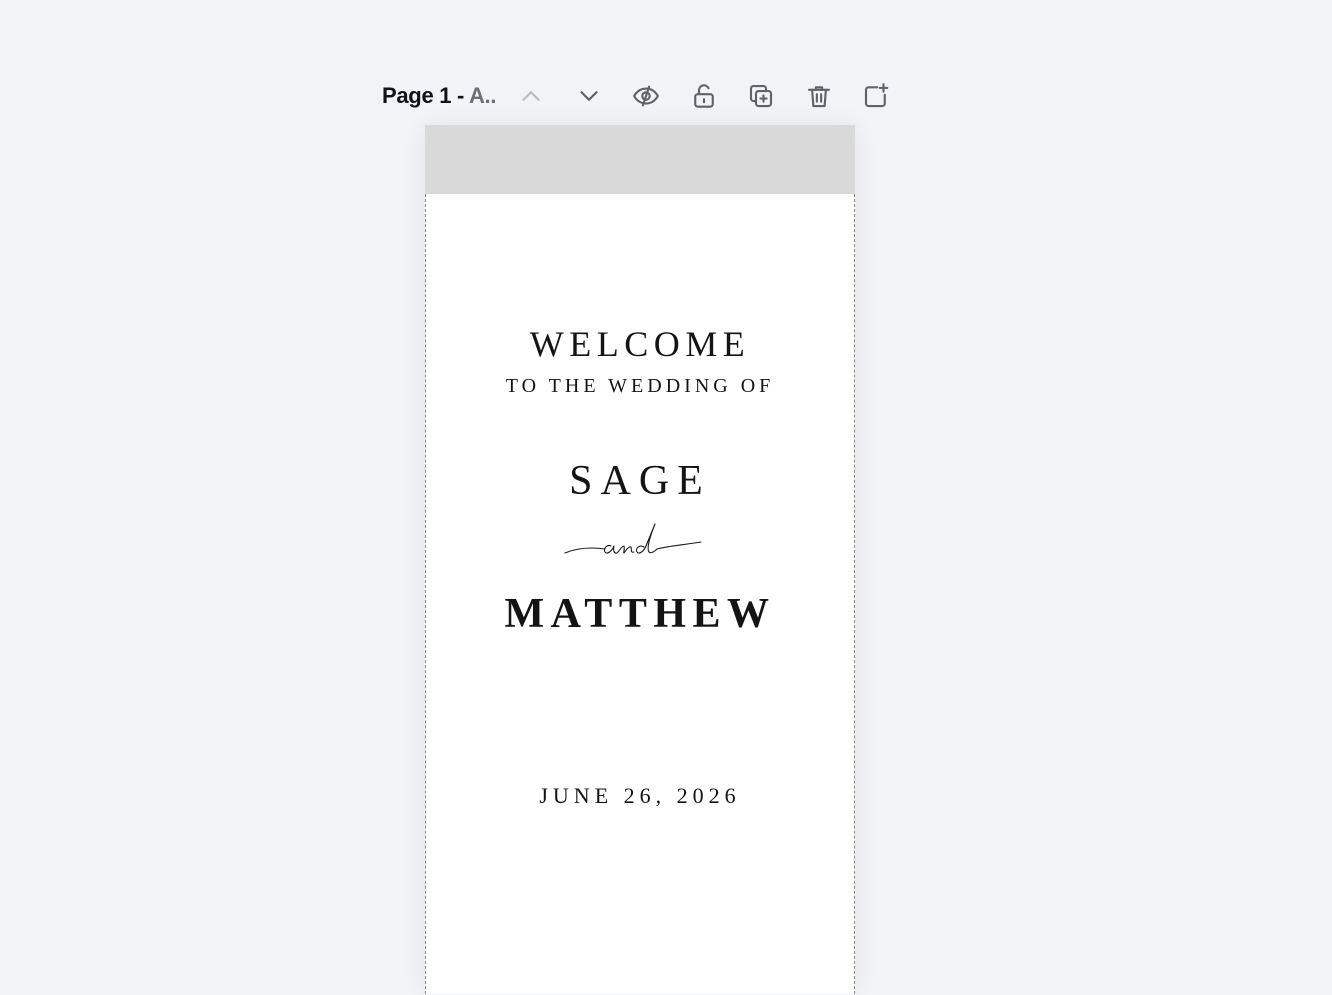 This screenshot has width=1332, height=995. I want to click on add-page-button, so click(876, 96).